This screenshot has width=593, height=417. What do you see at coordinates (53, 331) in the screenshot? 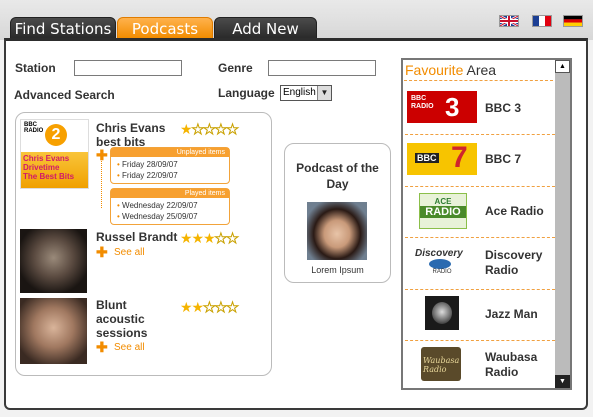
I see `podcast-artwork-blunt` at bounding box center [53, 331].